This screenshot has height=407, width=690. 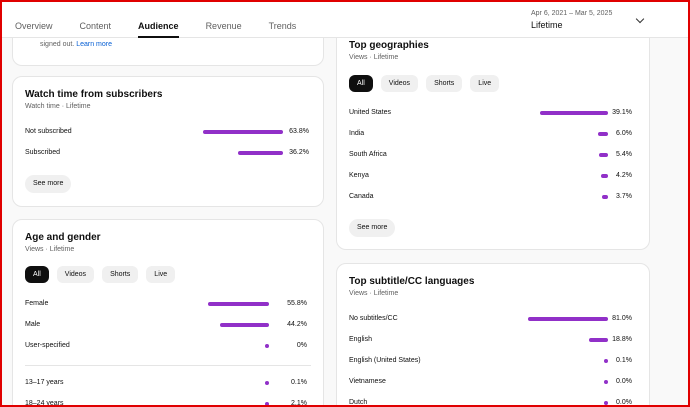 I want to click on stat-row: Subscribed 36.2%, so click(x=170, y=153).